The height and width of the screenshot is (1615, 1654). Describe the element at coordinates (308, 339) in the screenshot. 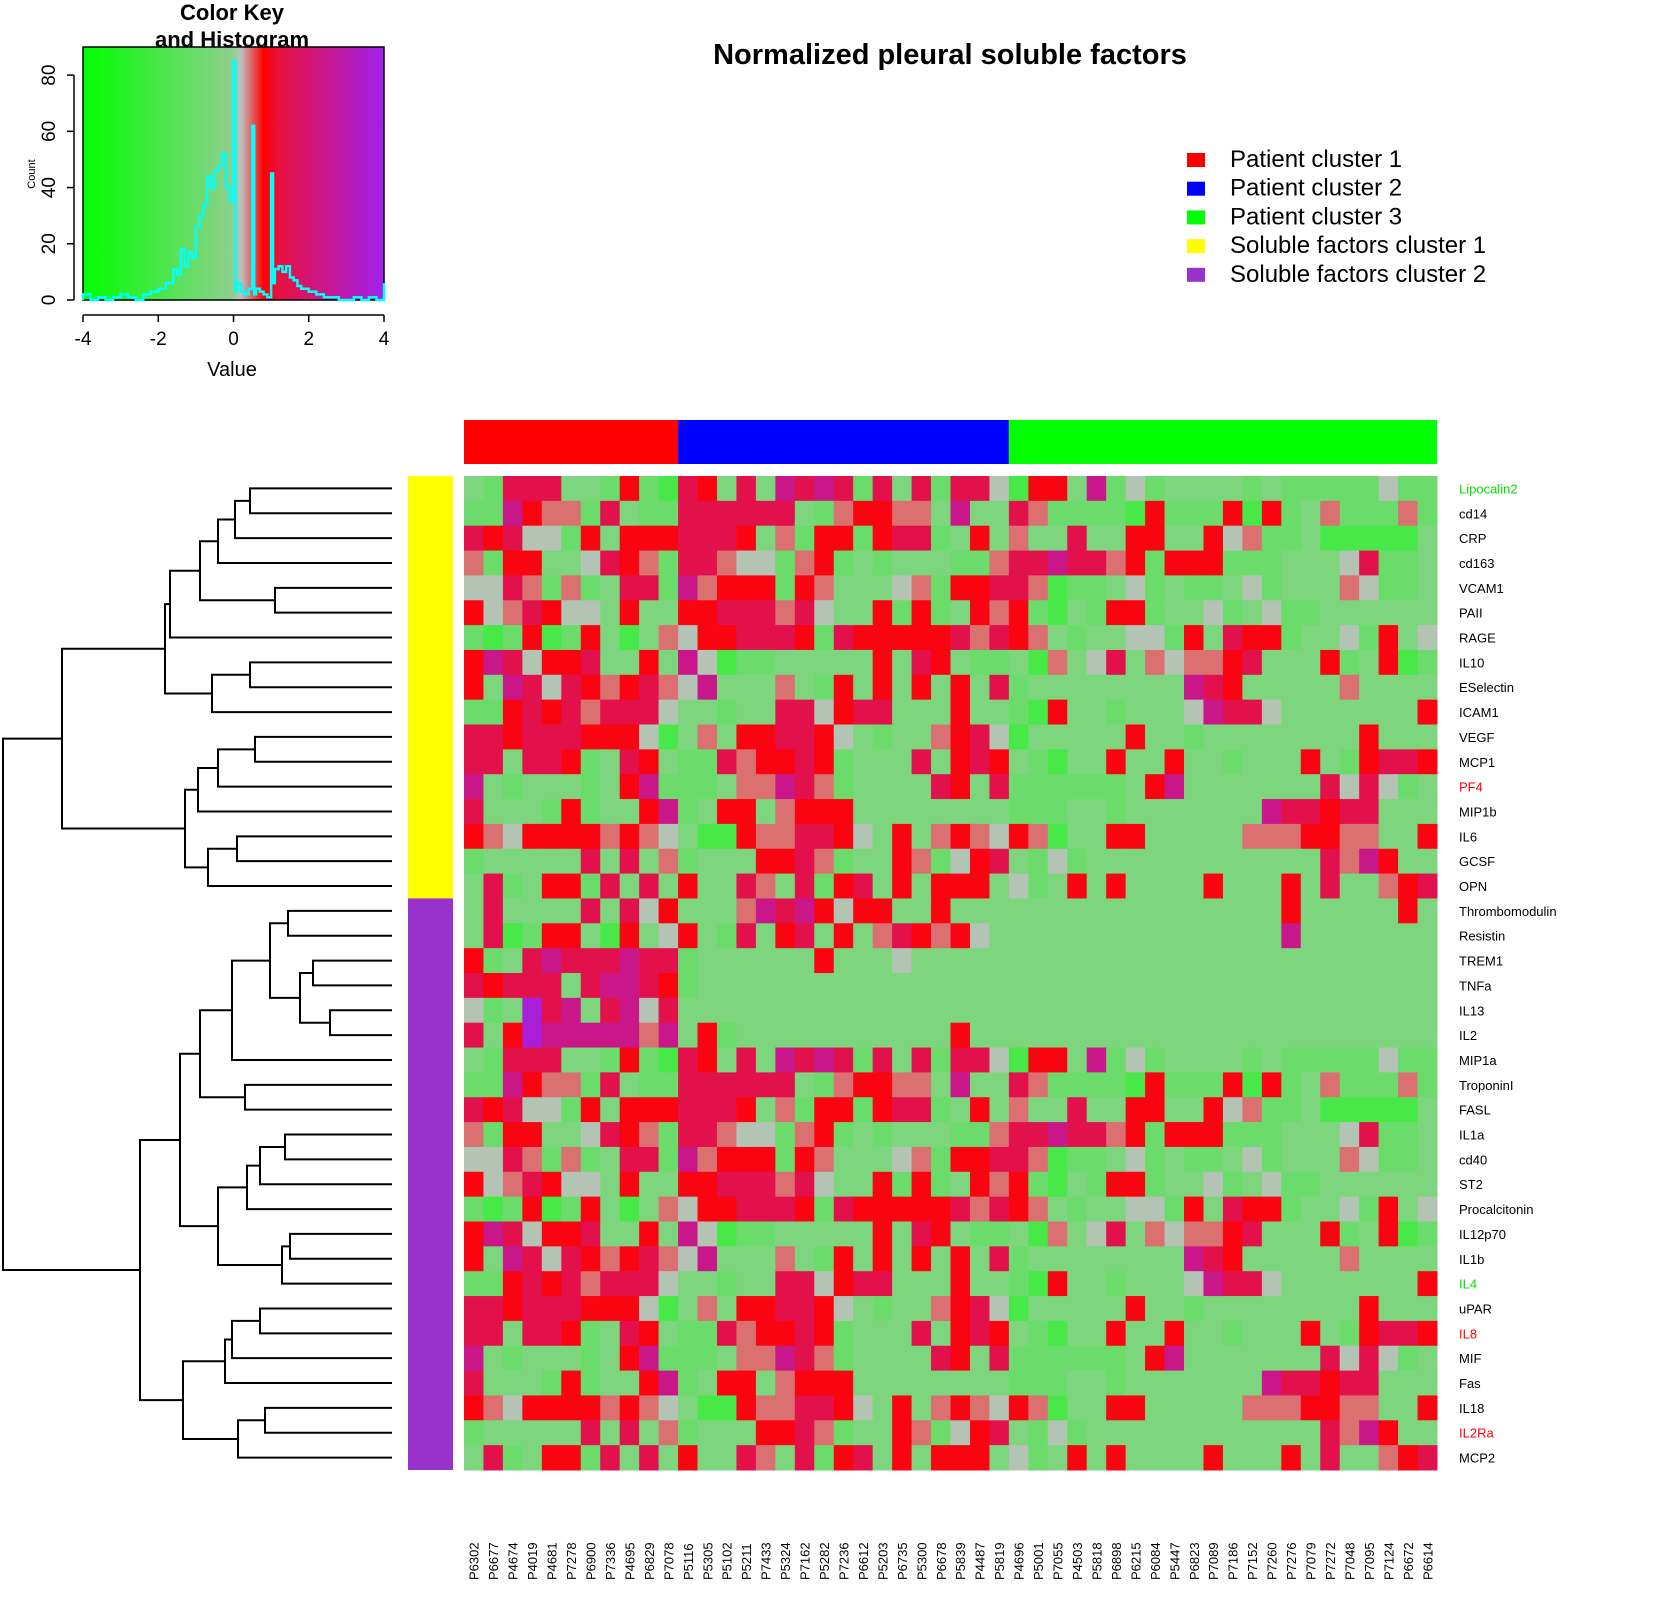

I see `key-x-tick-label: 2` at that location.